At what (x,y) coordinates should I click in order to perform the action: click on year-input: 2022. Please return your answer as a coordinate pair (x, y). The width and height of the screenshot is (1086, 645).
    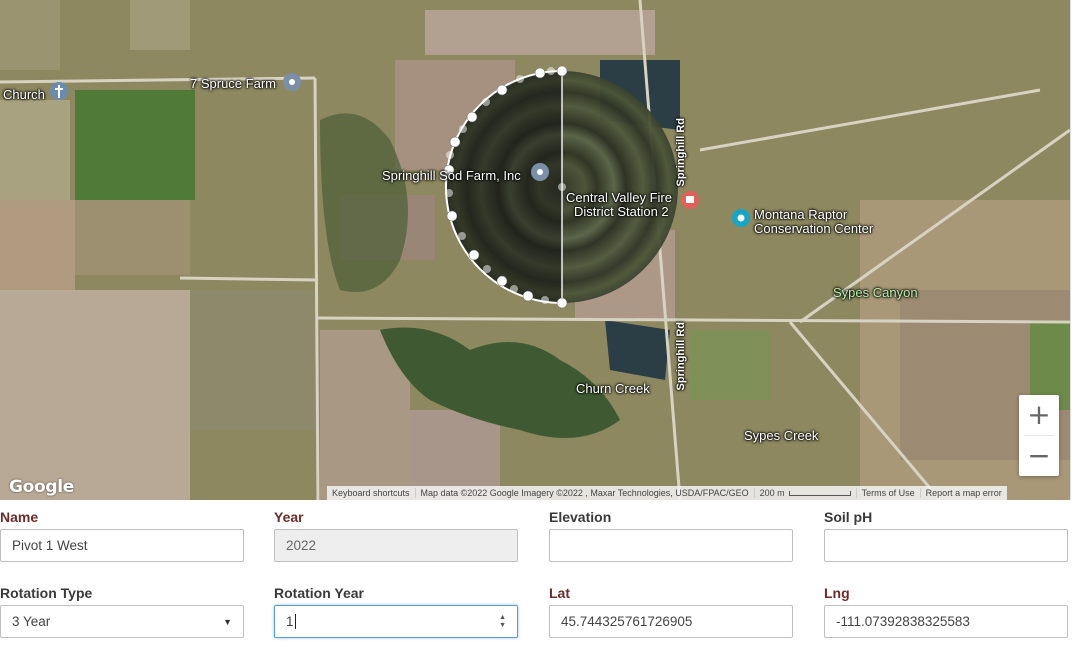
    Looking at the image, I should click on (396, 545).